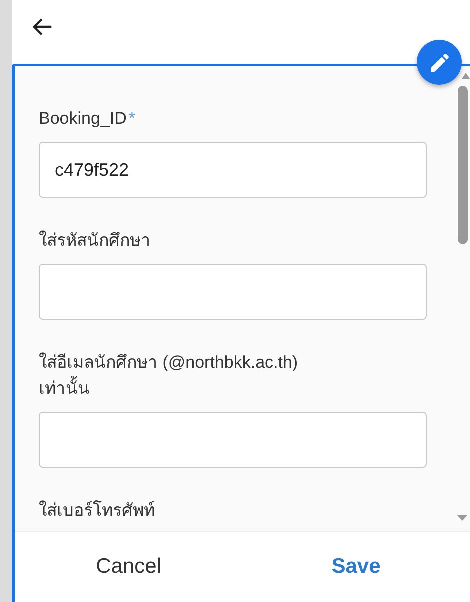 The height and width of the screenshot is (602, 470). Describe the element at coordinates (128, 567) in the screenshot. I see `cancel-button: Cancel` at that location.